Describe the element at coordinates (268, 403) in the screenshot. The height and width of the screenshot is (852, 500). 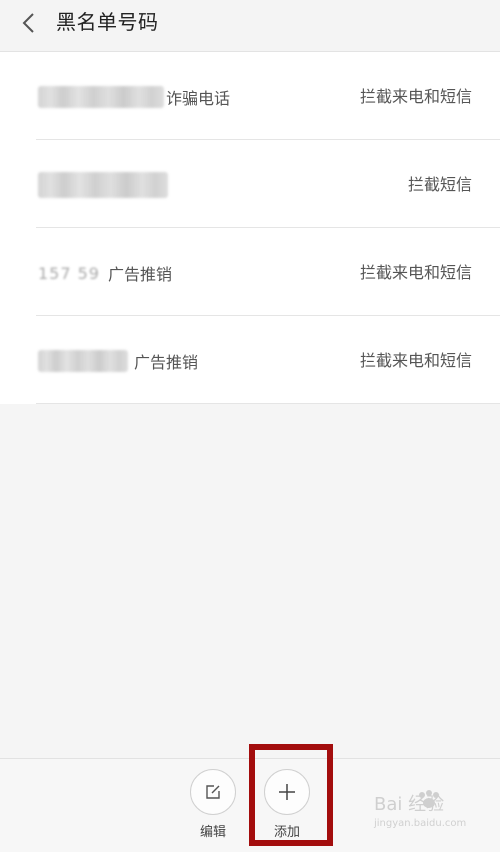
I see `row-divider` at that location.